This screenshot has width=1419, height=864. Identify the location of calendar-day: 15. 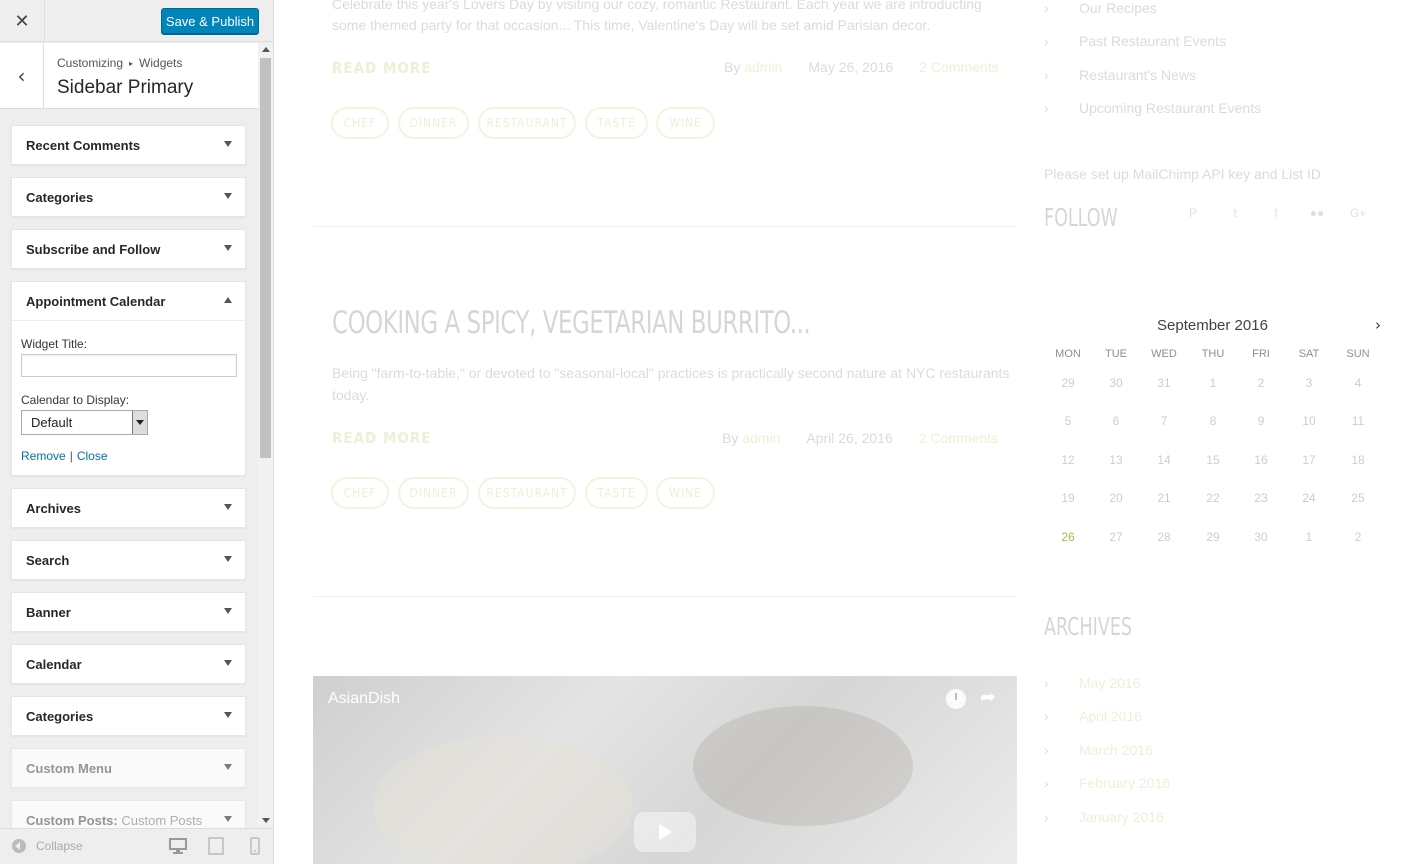
(1213, 460).